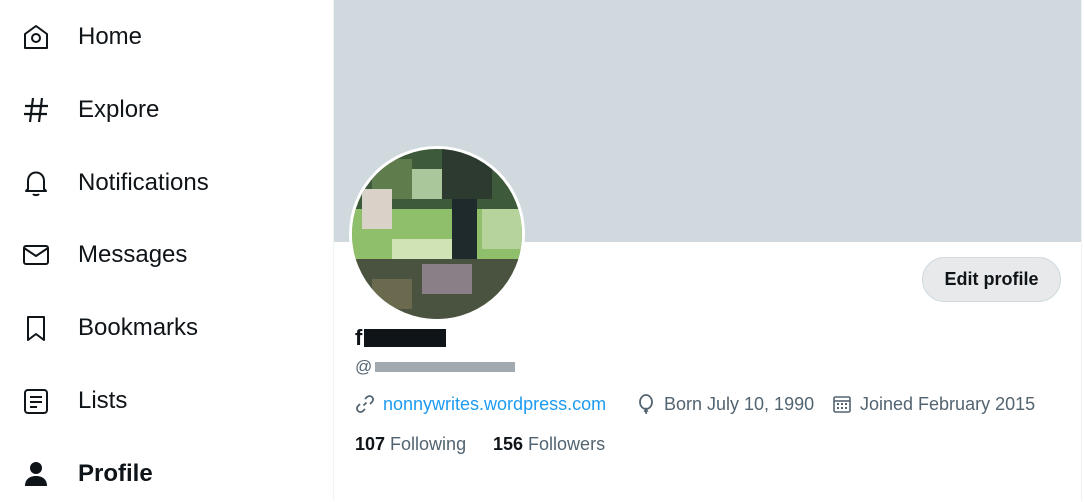 The width and height of the screenshot is (1084, 502). Describe the element at coordinates (948, 403) in the screenshot. I see `joined-text: Joined February 2015` at that location.